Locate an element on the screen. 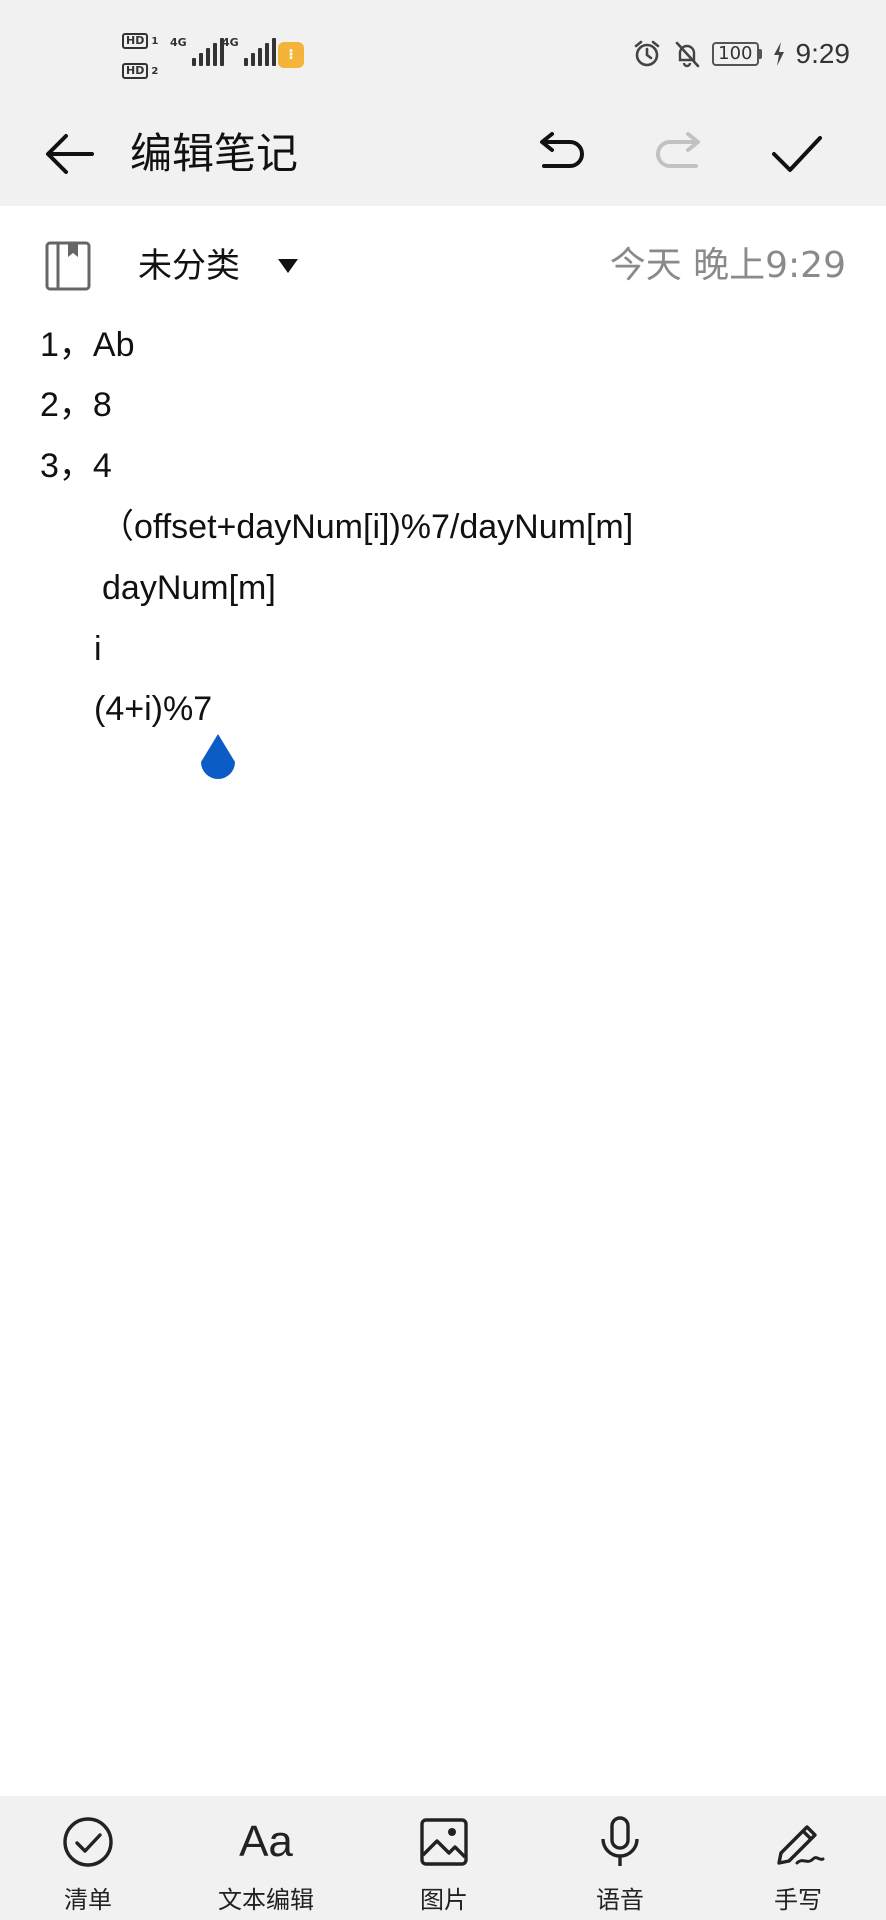  handwriting-label: 手写 is located at coordinates (798, 1900).